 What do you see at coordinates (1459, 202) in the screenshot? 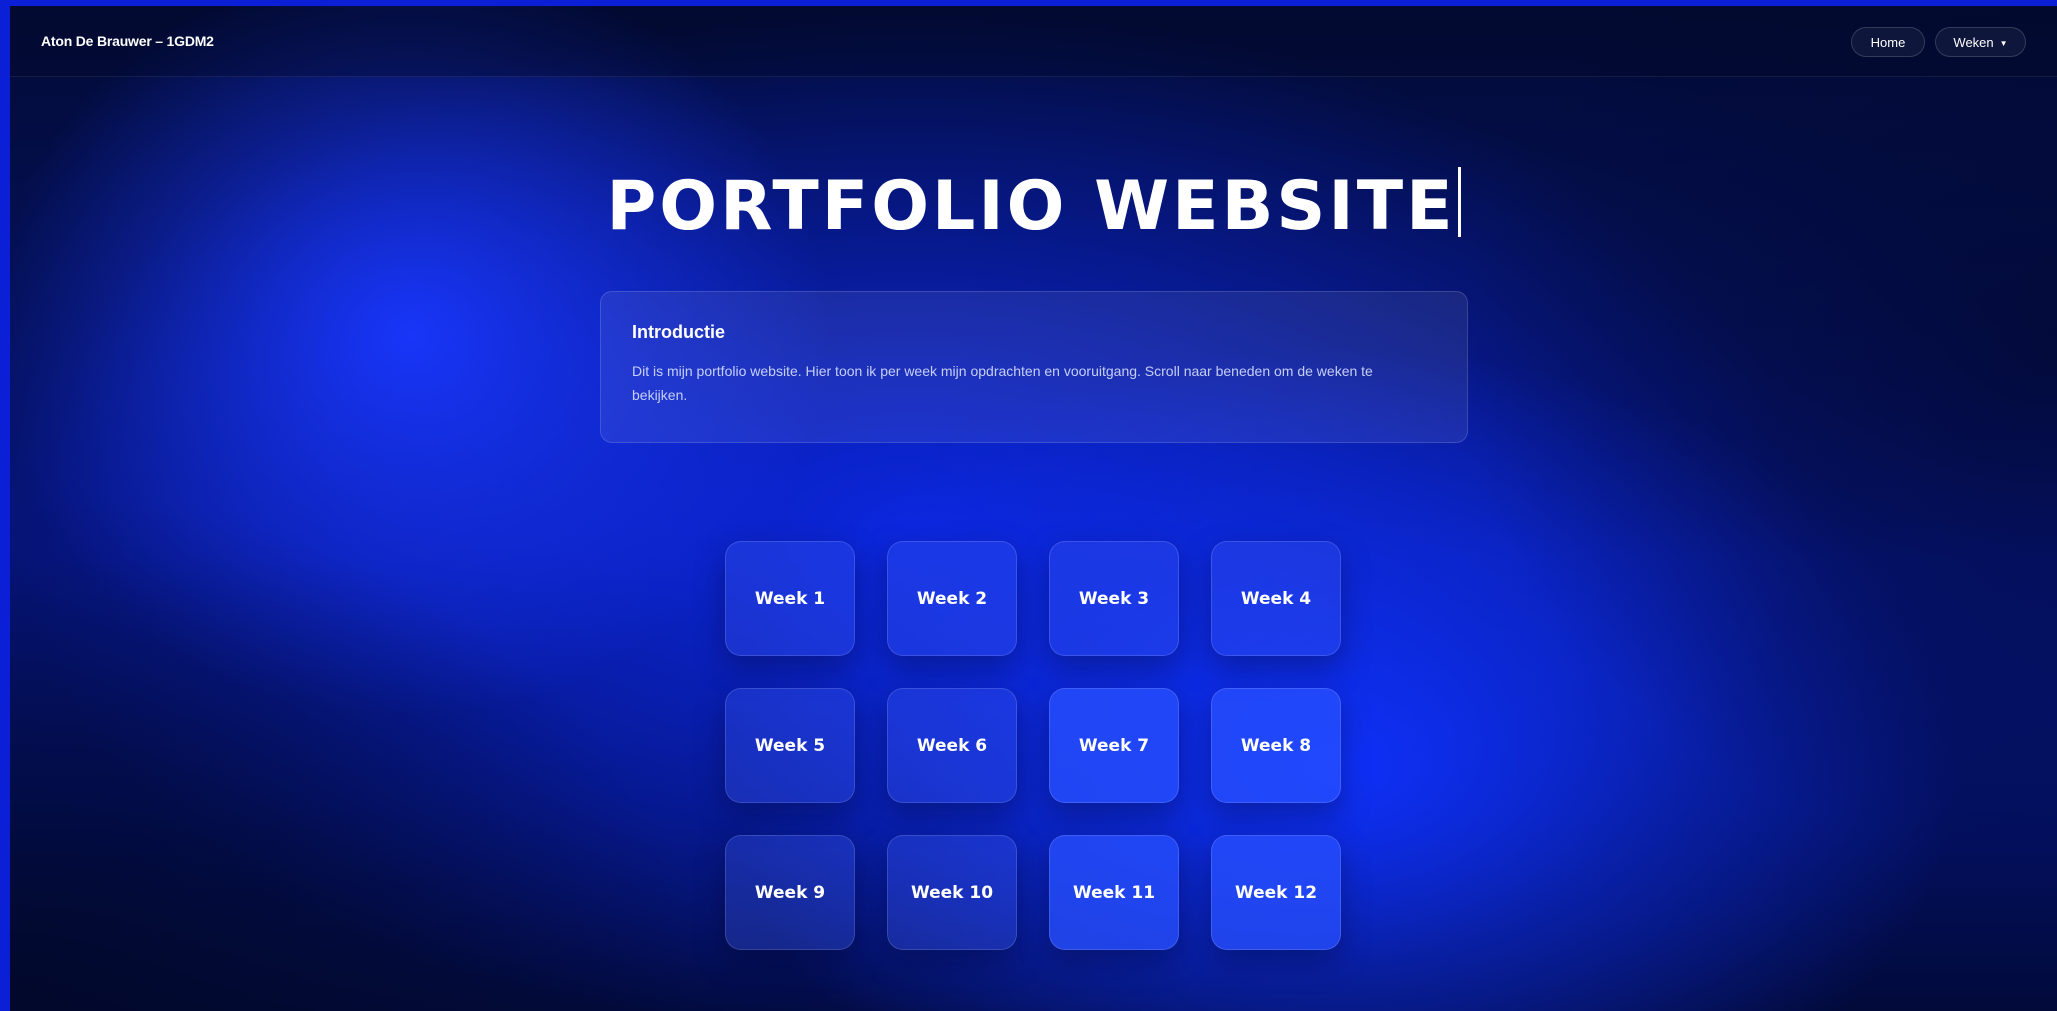
I see `typing-cursor` at bounding box center [1459, 202].